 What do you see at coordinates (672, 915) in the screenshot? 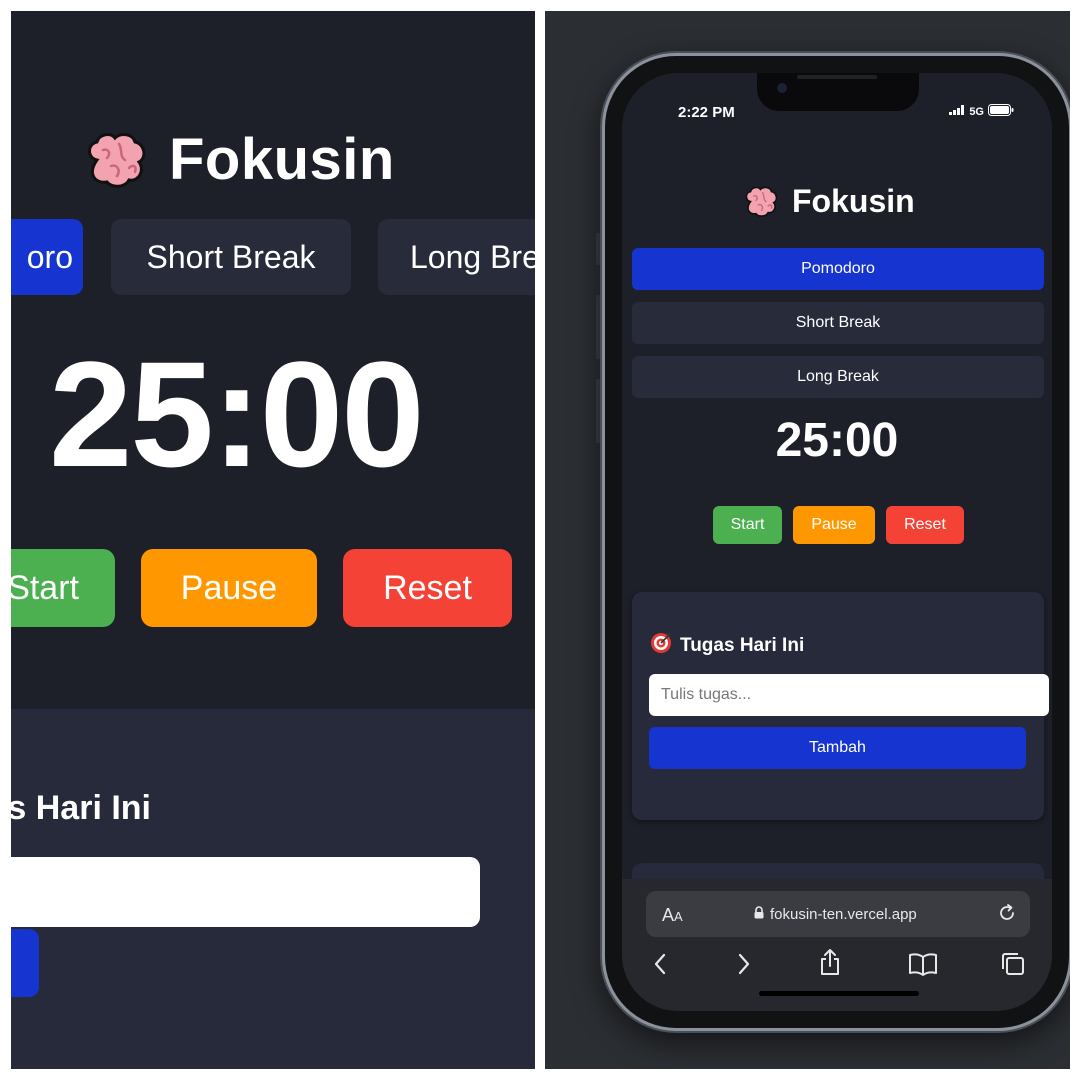
I see `text-size-button: AA` at bounding box center [672, 915].